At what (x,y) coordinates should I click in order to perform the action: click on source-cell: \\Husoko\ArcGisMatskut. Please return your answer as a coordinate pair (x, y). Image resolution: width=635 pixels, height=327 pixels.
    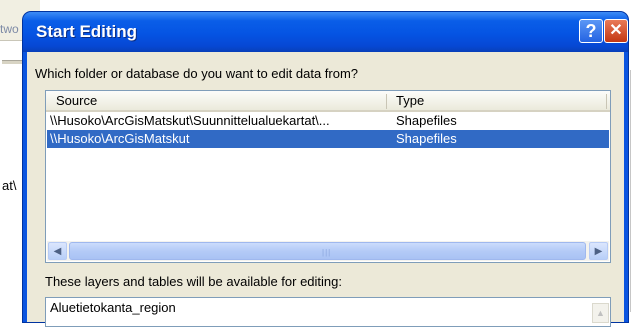
    Looking at the image, I should click on (120, 138).